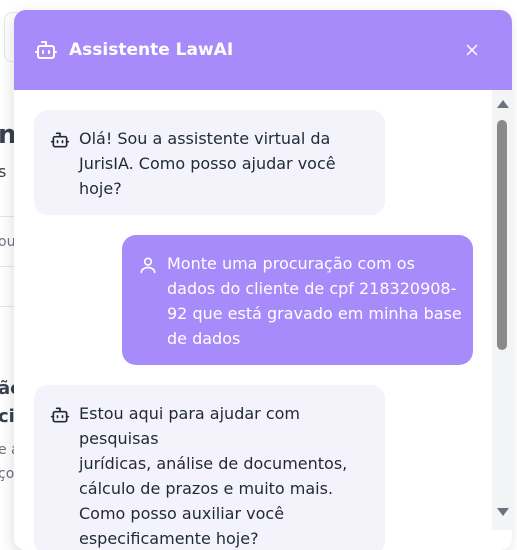  I want to click on message-line: JurisIA. Como posso ajudar você, so click(207, 163).